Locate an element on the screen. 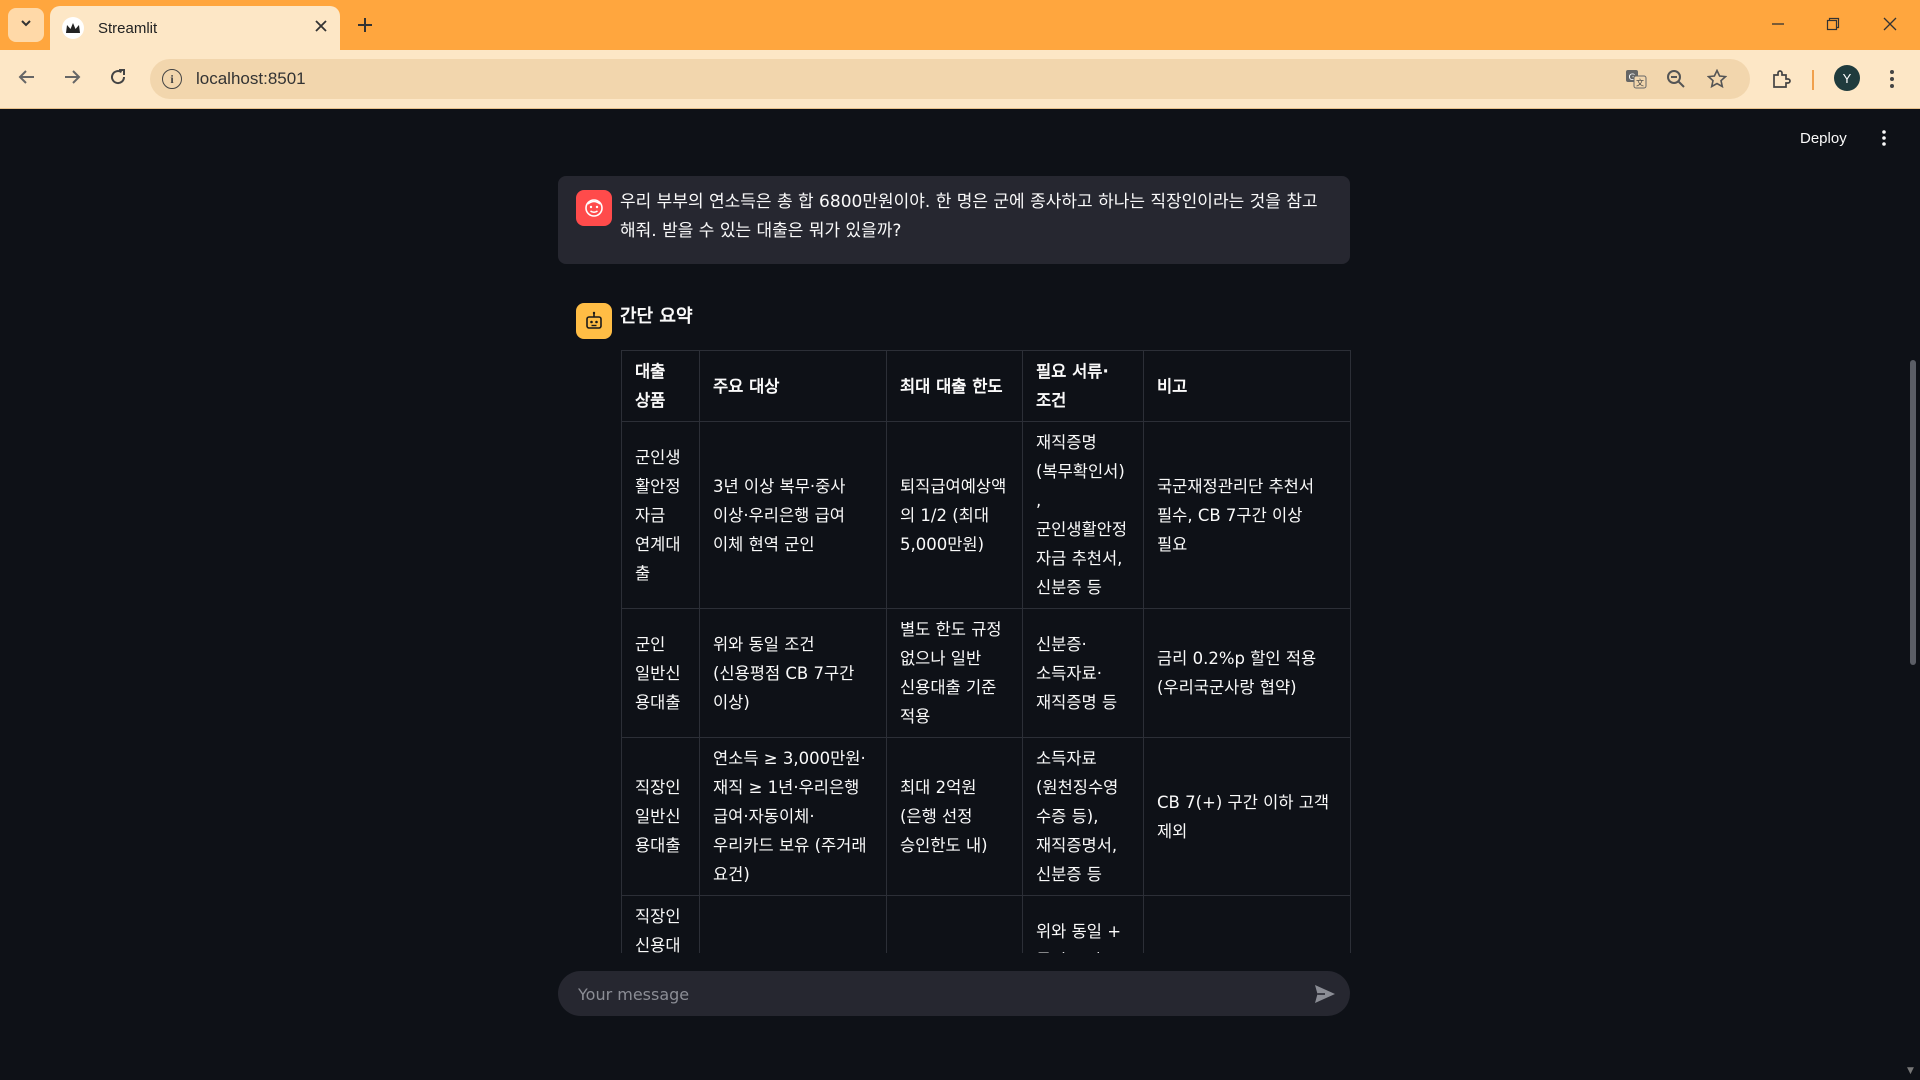 This screenshot has width=1920, height=1080. zoom-out-icon is located at coordinates (1676, 79).